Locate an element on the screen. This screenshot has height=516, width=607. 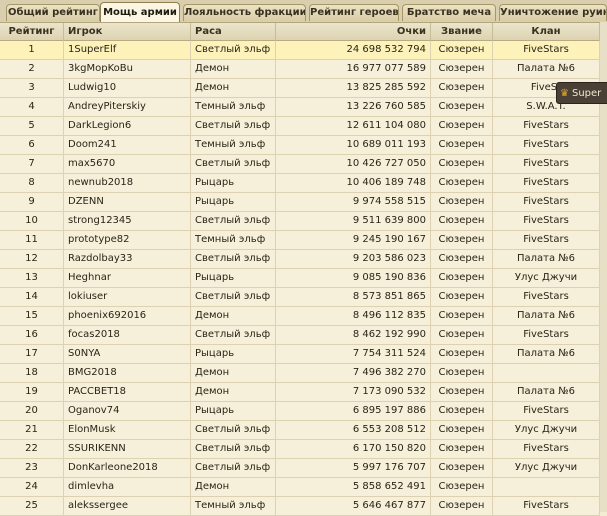
cell-score: 5 997 176 707 is located at coordinates (353, 468).